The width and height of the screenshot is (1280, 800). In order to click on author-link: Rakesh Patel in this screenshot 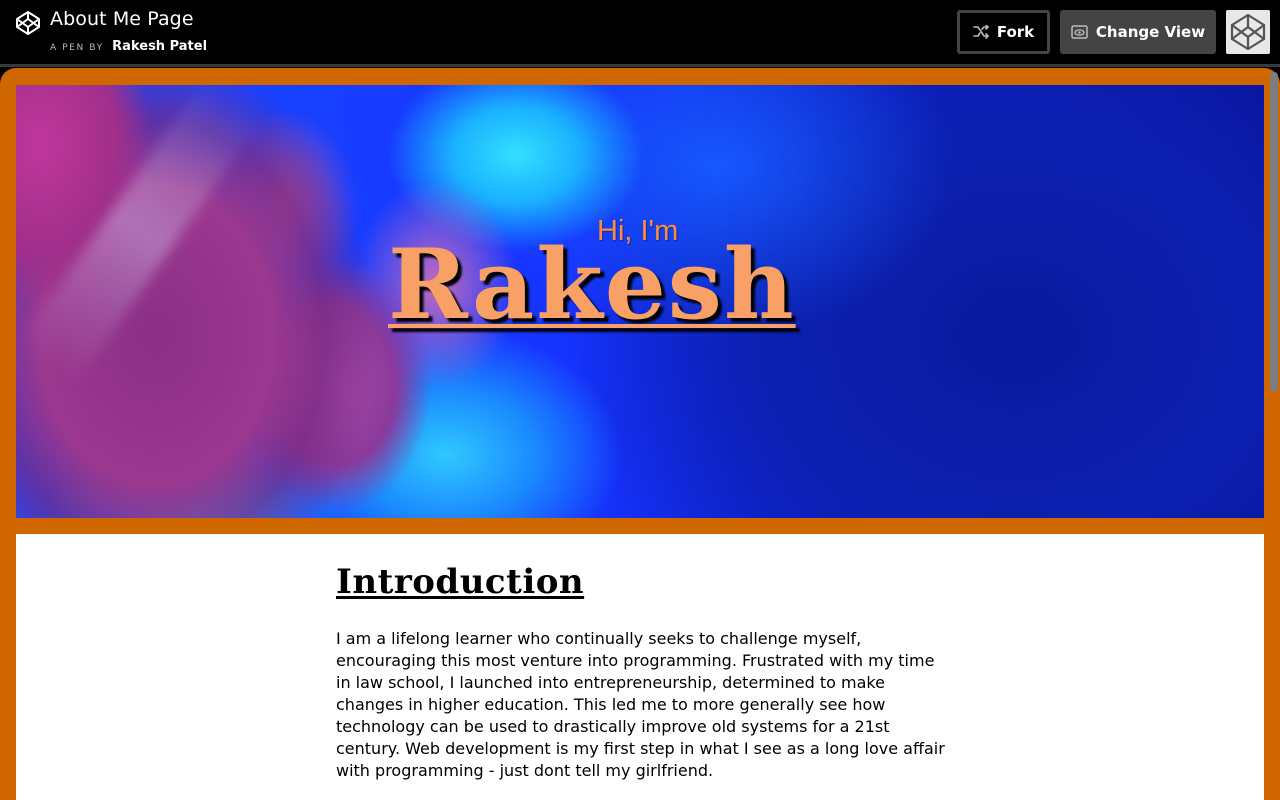, I will do `click(159, 46)`.